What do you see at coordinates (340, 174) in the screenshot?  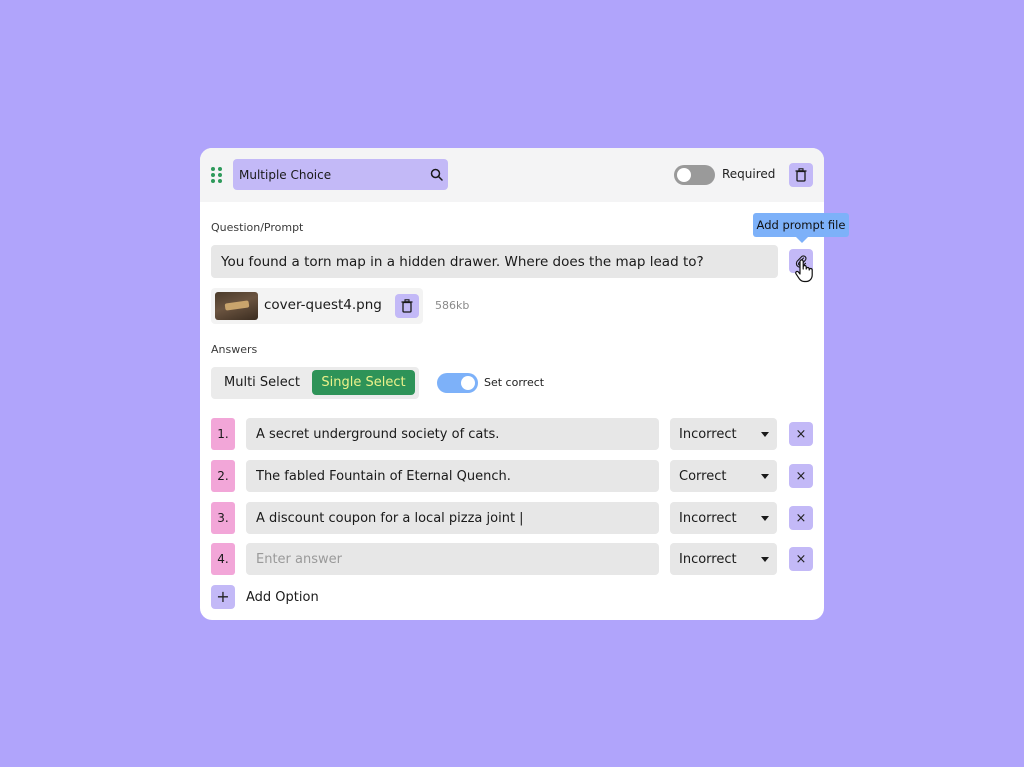 I see `question-type-select: Multiple Choice` at bounding box center [340, 174].